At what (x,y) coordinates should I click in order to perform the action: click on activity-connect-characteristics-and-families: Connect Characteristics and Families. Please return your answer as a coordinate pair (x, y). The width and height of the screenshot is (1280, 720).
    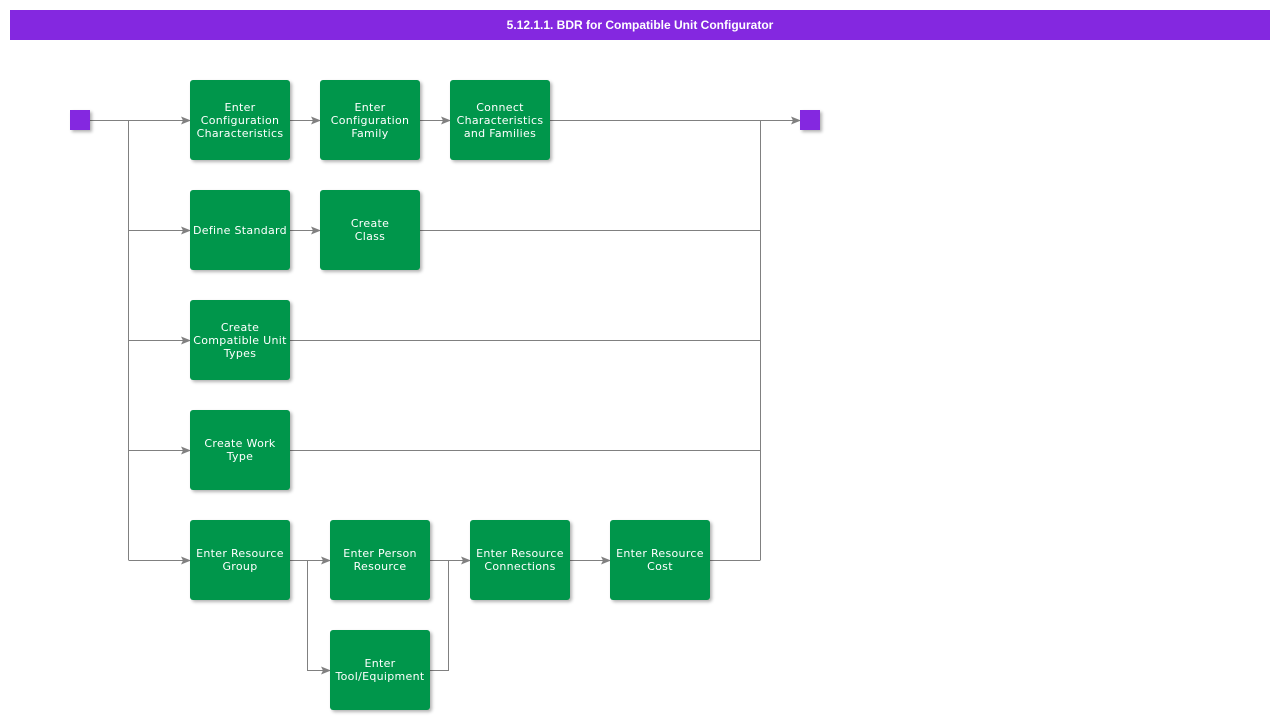
    Looking at the image, I should click on (500, 120).